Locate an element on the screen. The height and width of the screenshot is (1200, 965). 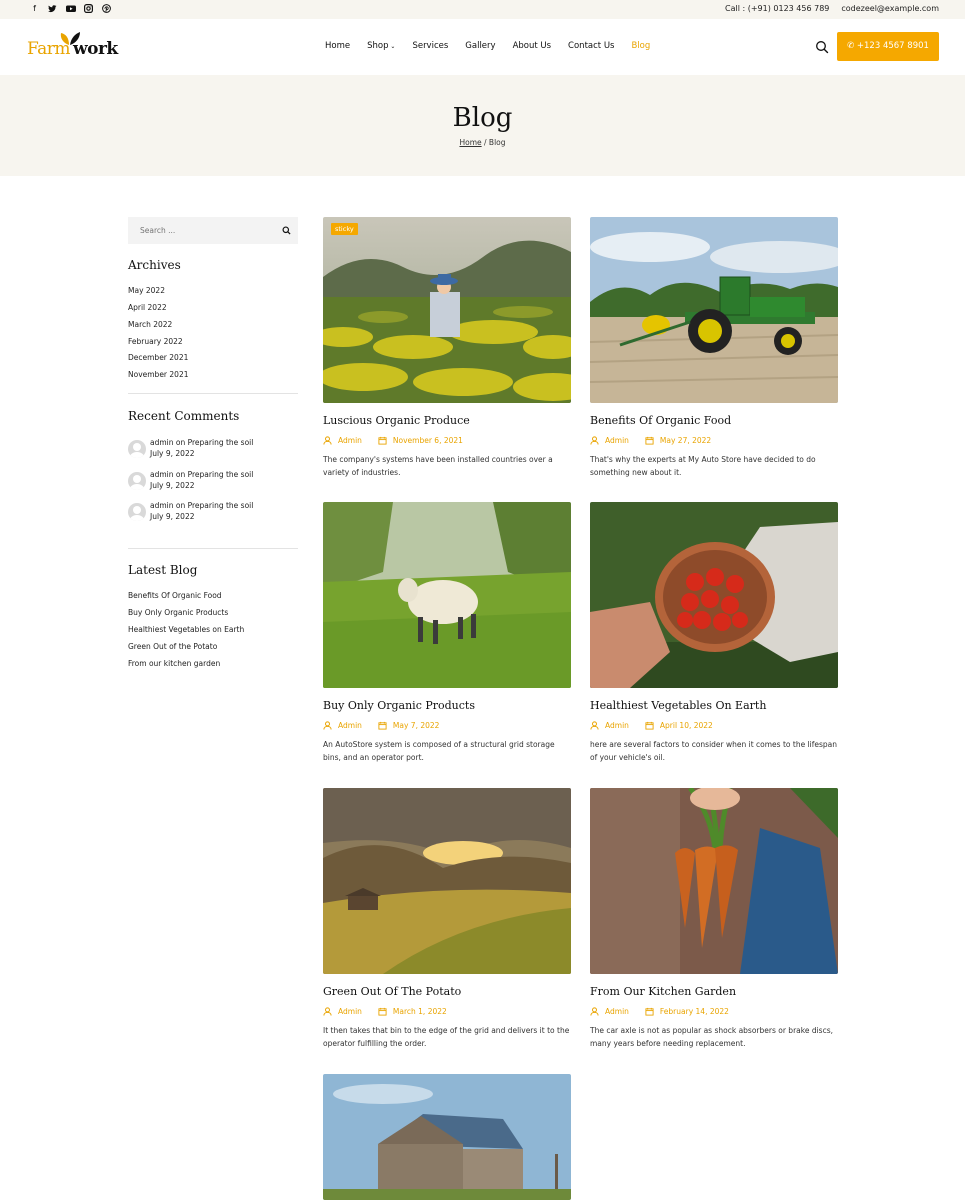
twitter-icon is located at coordinates (52, 9).